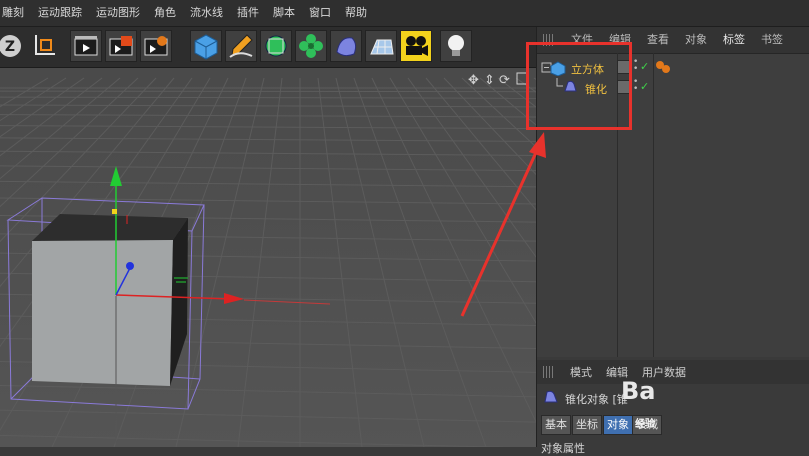  I want to click on menu-item: 运动跟踪, so click(60, 13).